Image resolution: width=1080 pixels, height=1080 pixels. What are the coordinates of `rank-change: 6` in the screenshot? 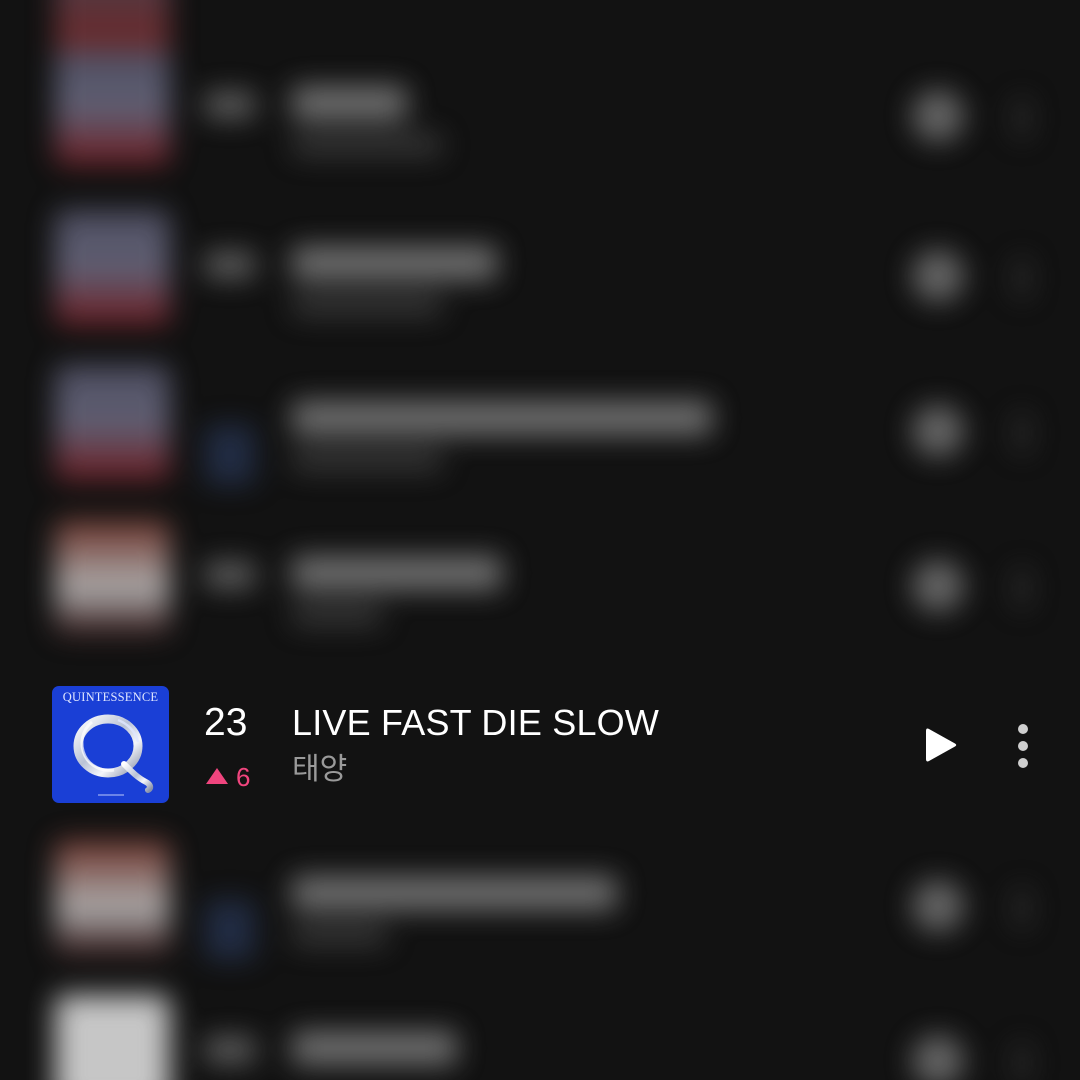 It's located at (228, 777).